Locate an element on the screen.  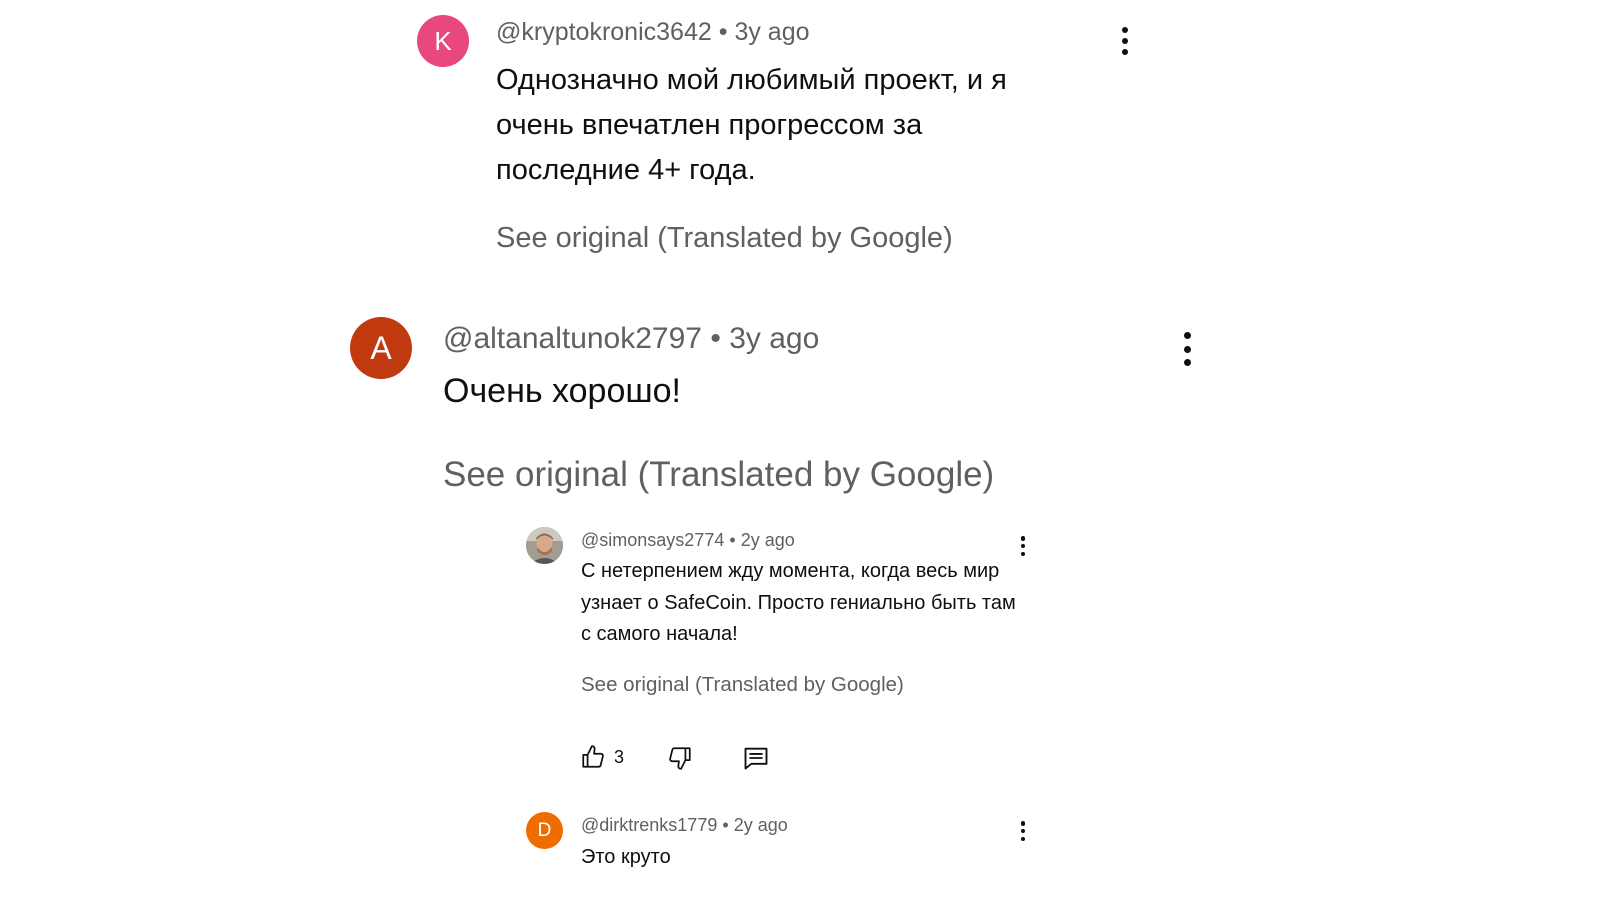
avatar is located at coordinates (544, 545).